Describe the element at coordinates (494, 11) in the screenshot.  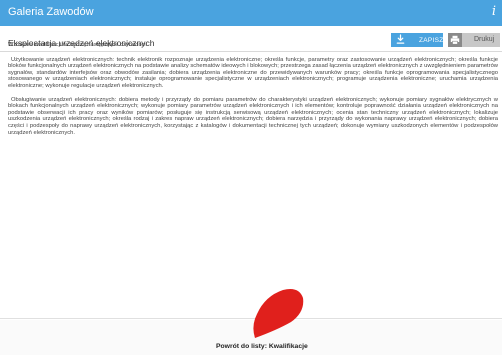
I see `info-icon: i` at that location.